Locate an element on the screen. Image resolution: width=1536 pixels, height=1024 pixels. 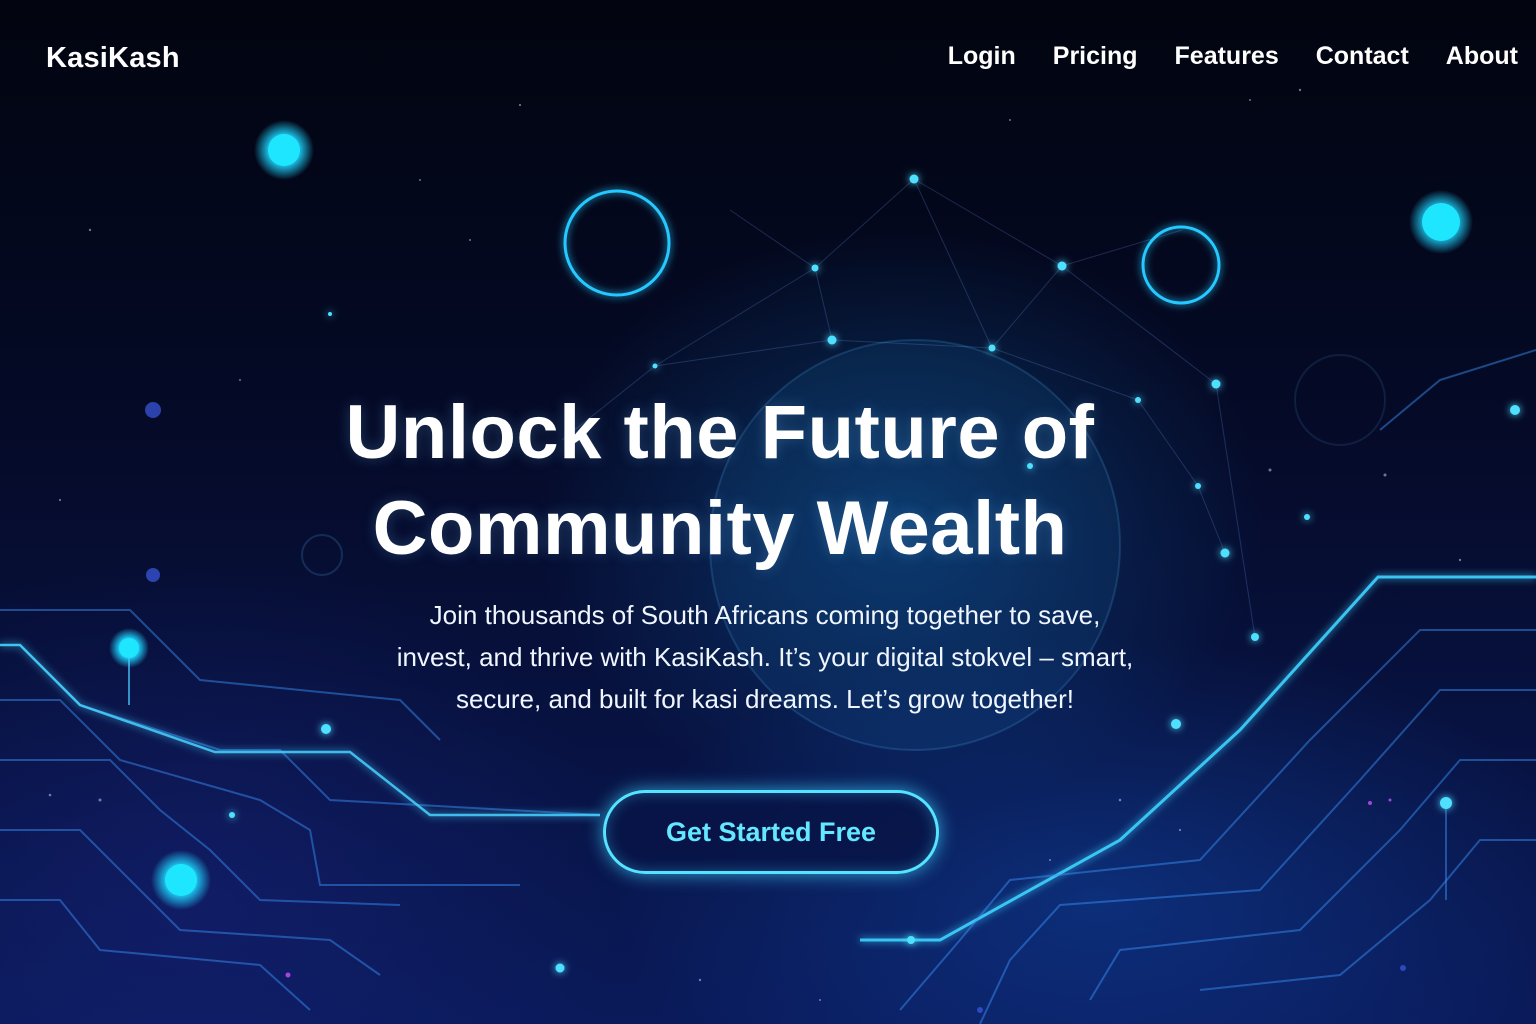
nav-about-link: About is located at coordinates (1482, 56).